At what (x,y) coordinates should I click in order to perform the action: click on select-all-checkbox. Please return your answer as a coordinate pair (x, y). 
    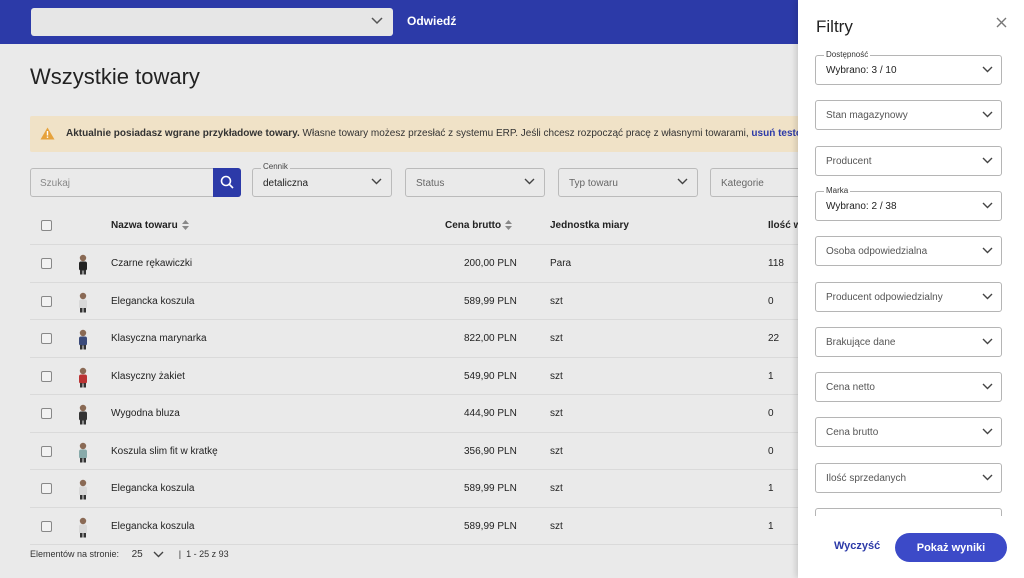
    Looking at the image, I should click on (46, 225).